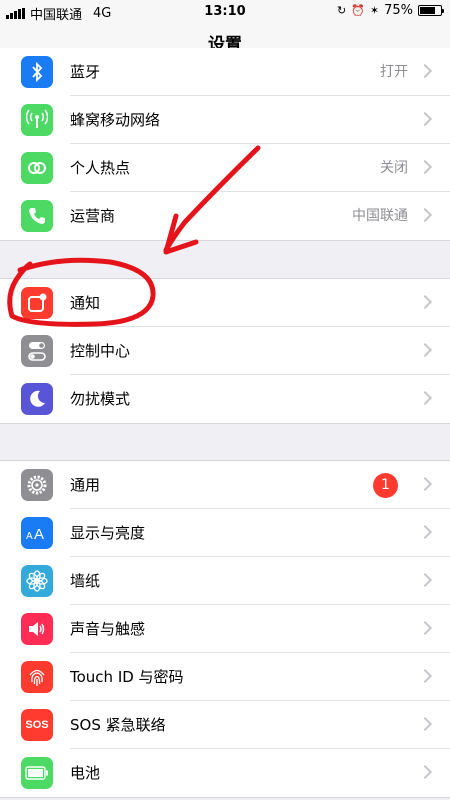 Image resolution: width=450 pixels, height=800 pixels. What do you see at coordinates (37, 72) in the screenshot?
I see `bluetooth-icon` at bounding box center [37, 72].